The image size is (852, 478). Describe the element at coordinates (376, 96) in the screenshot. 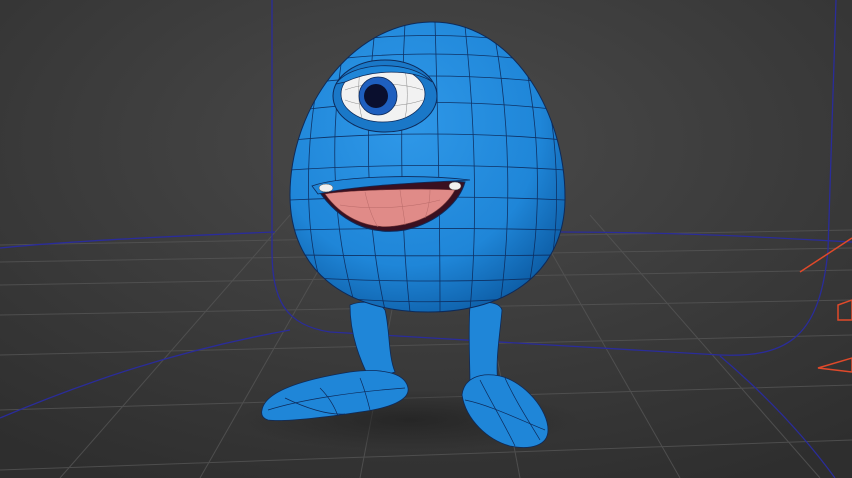

I see `eye-pupil` at that location.